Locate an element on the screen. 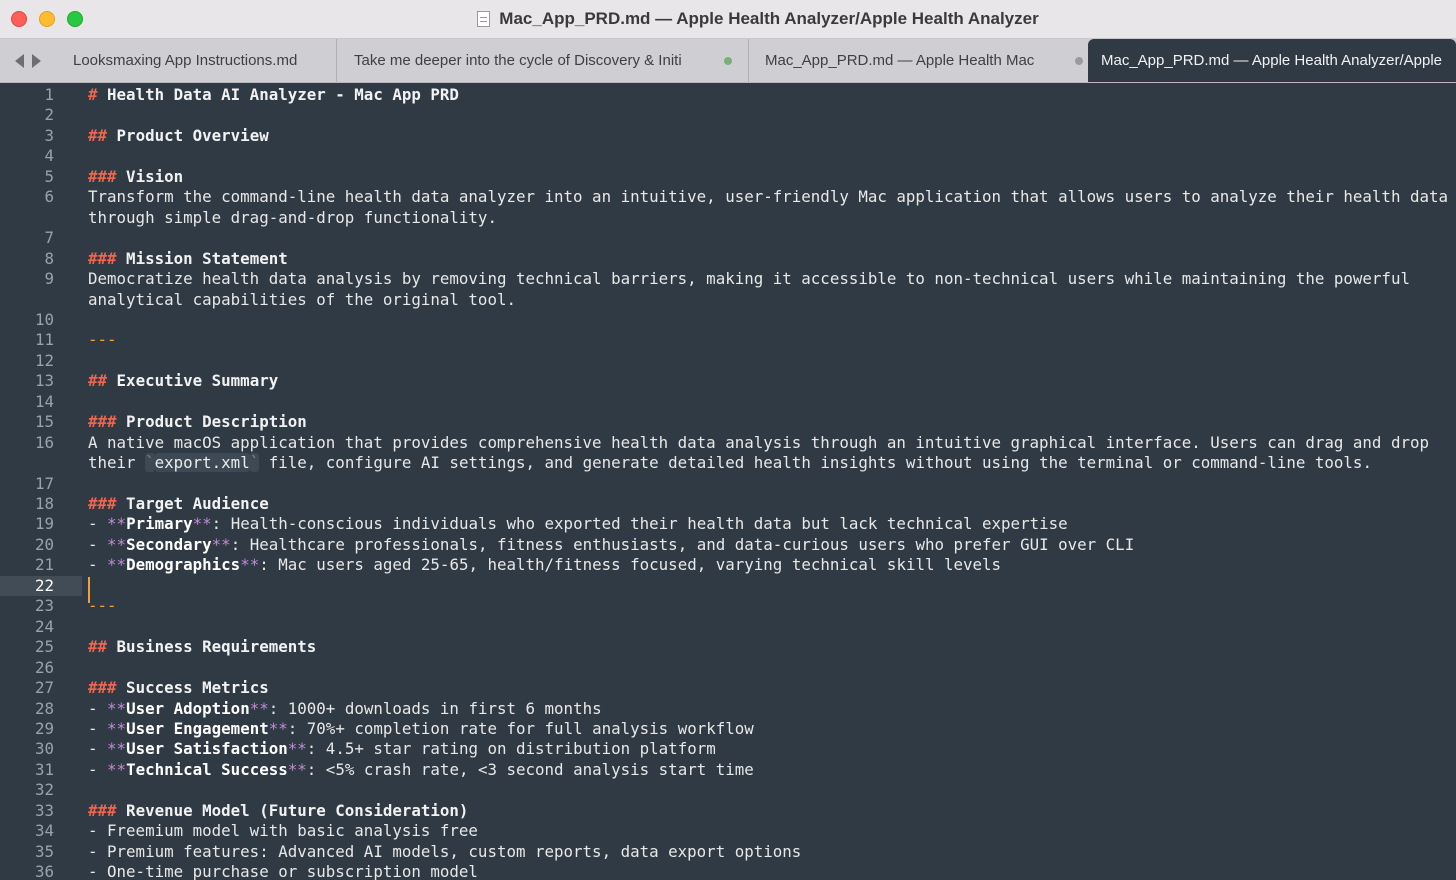 The image size is (1456, 880). text-segment: Mission Statement is located at coordinates (202, 258).